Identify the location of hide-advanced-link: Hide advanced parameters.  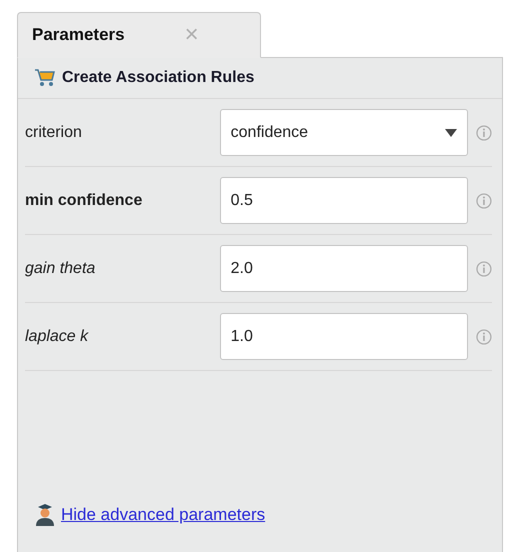
(163, 515).